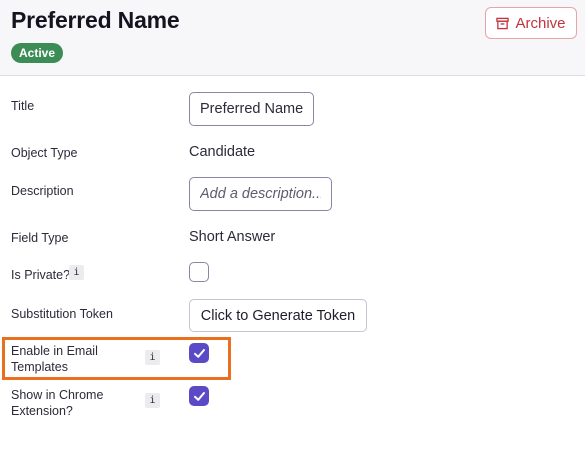 The height and width of the screenshot is (452, 585). I want to click on is-private-label: Is Private?, so click(41, 275).